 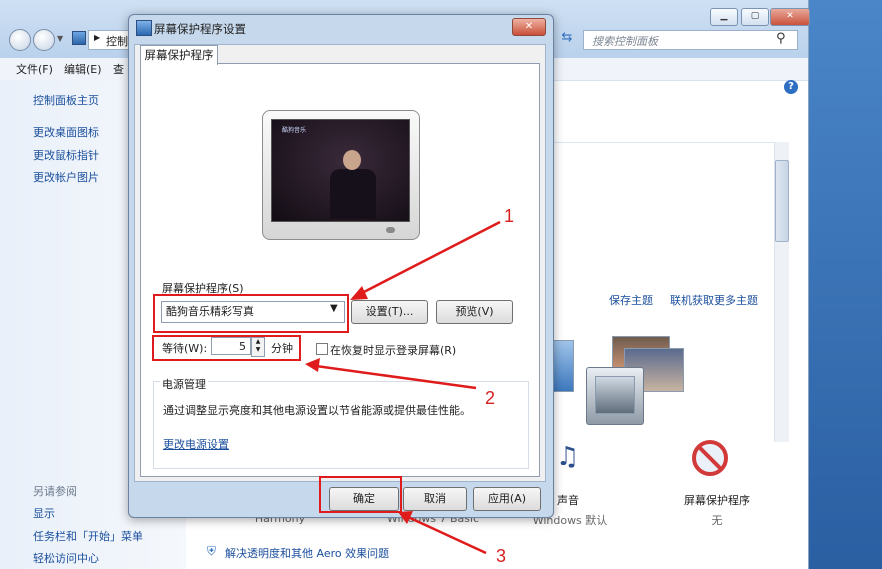 I want to click on annotation-label-2: 2, so click(x=490, y=398).